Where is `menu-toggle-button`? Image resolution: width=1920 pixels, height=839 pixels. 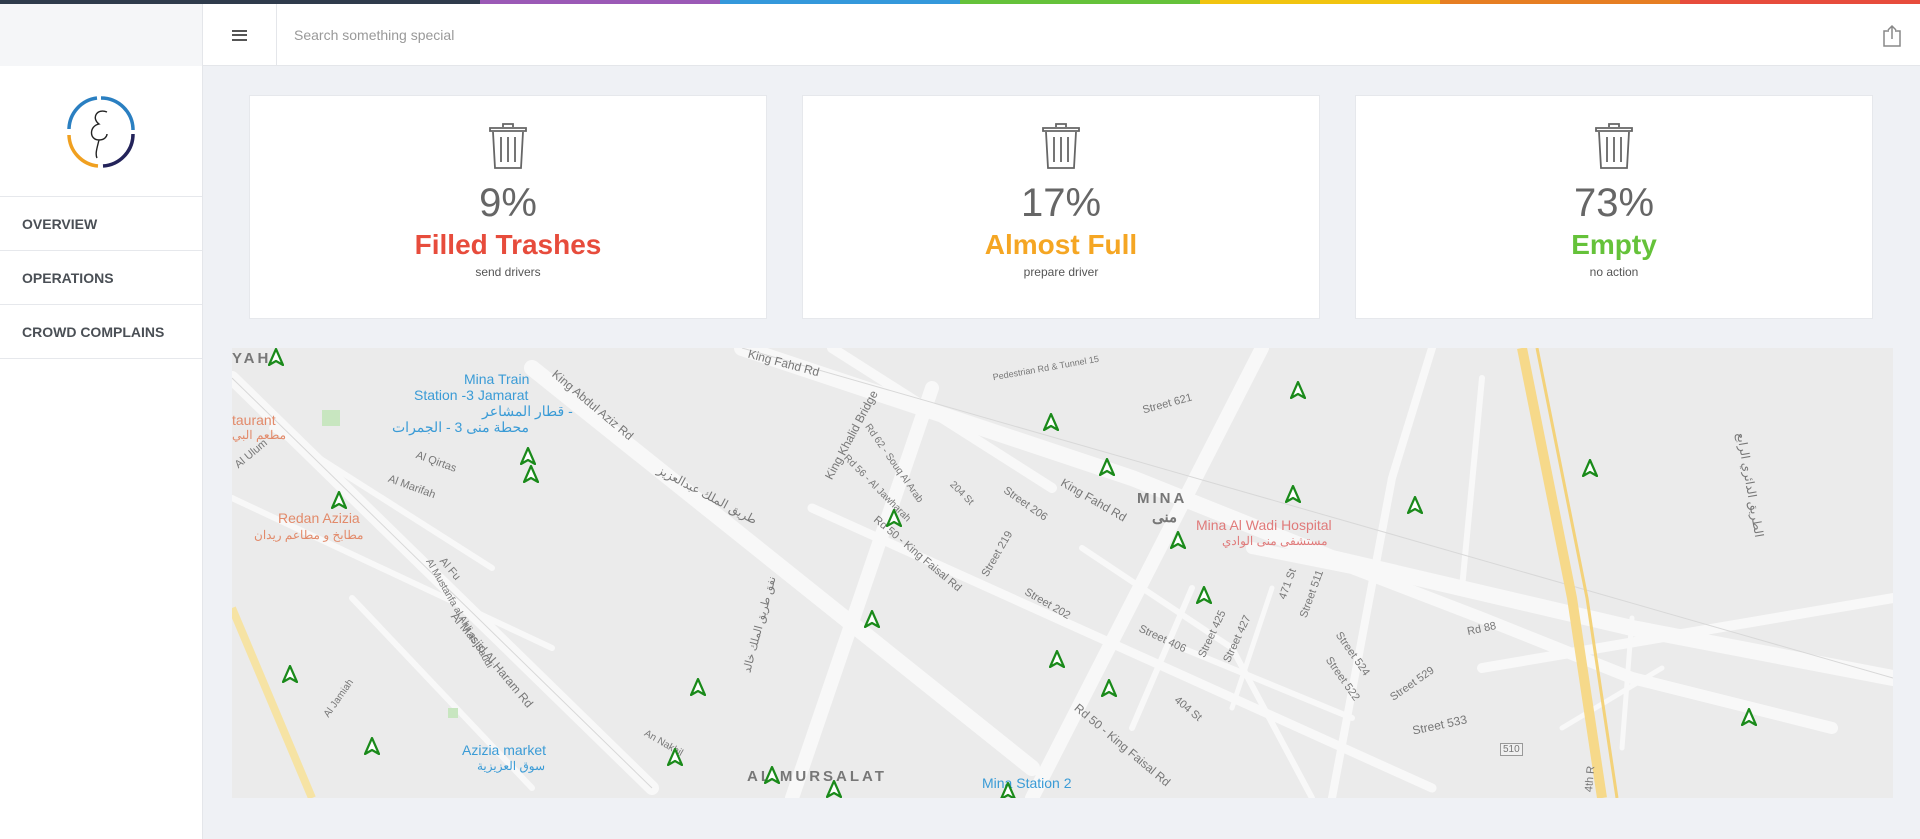
menu-toggle-button is located at coordinates (240, 35).